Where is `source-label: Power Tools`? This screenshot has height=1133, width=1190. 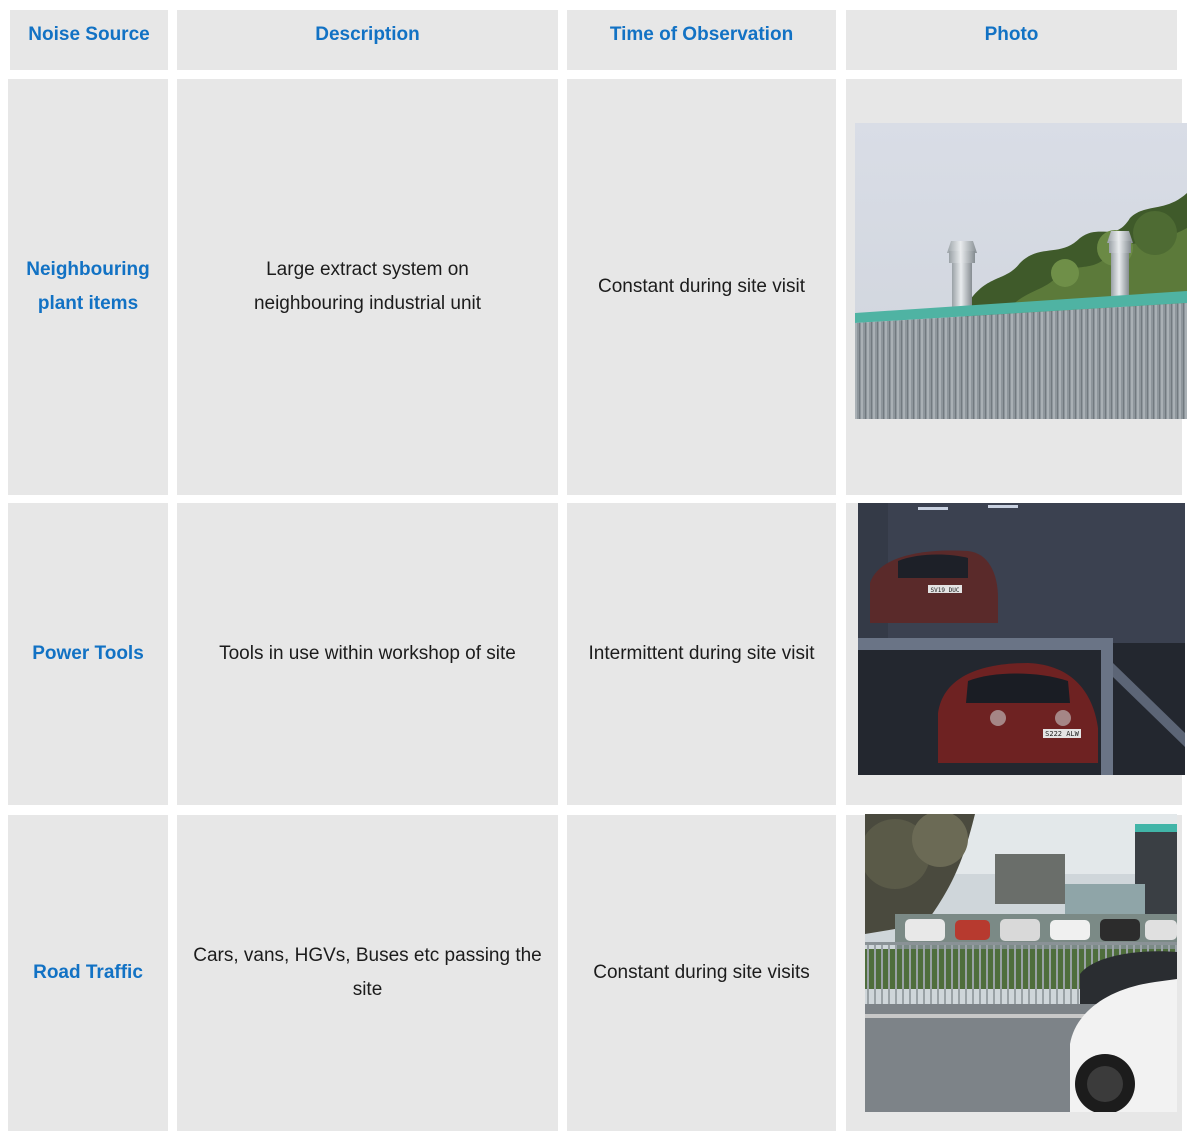
source-label: Power Tools is located at coordinates (88, 653).